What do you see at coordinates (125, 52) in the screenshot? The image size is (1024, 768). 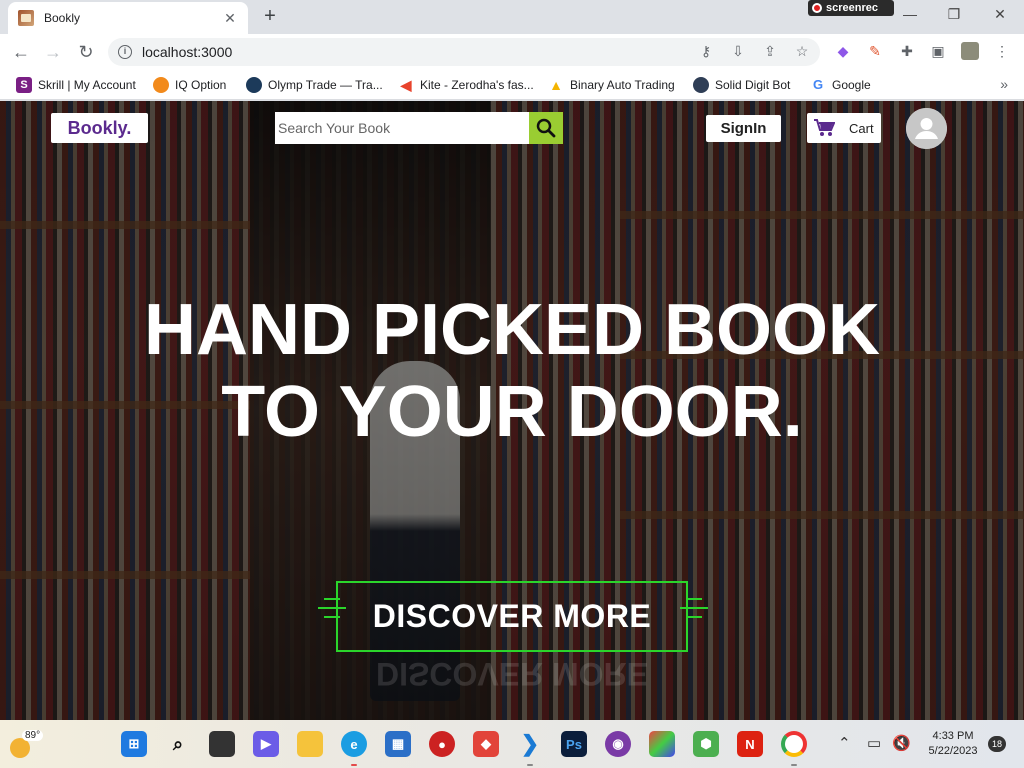 I see `site-info-icon: i` at bounding box center [125, 52].